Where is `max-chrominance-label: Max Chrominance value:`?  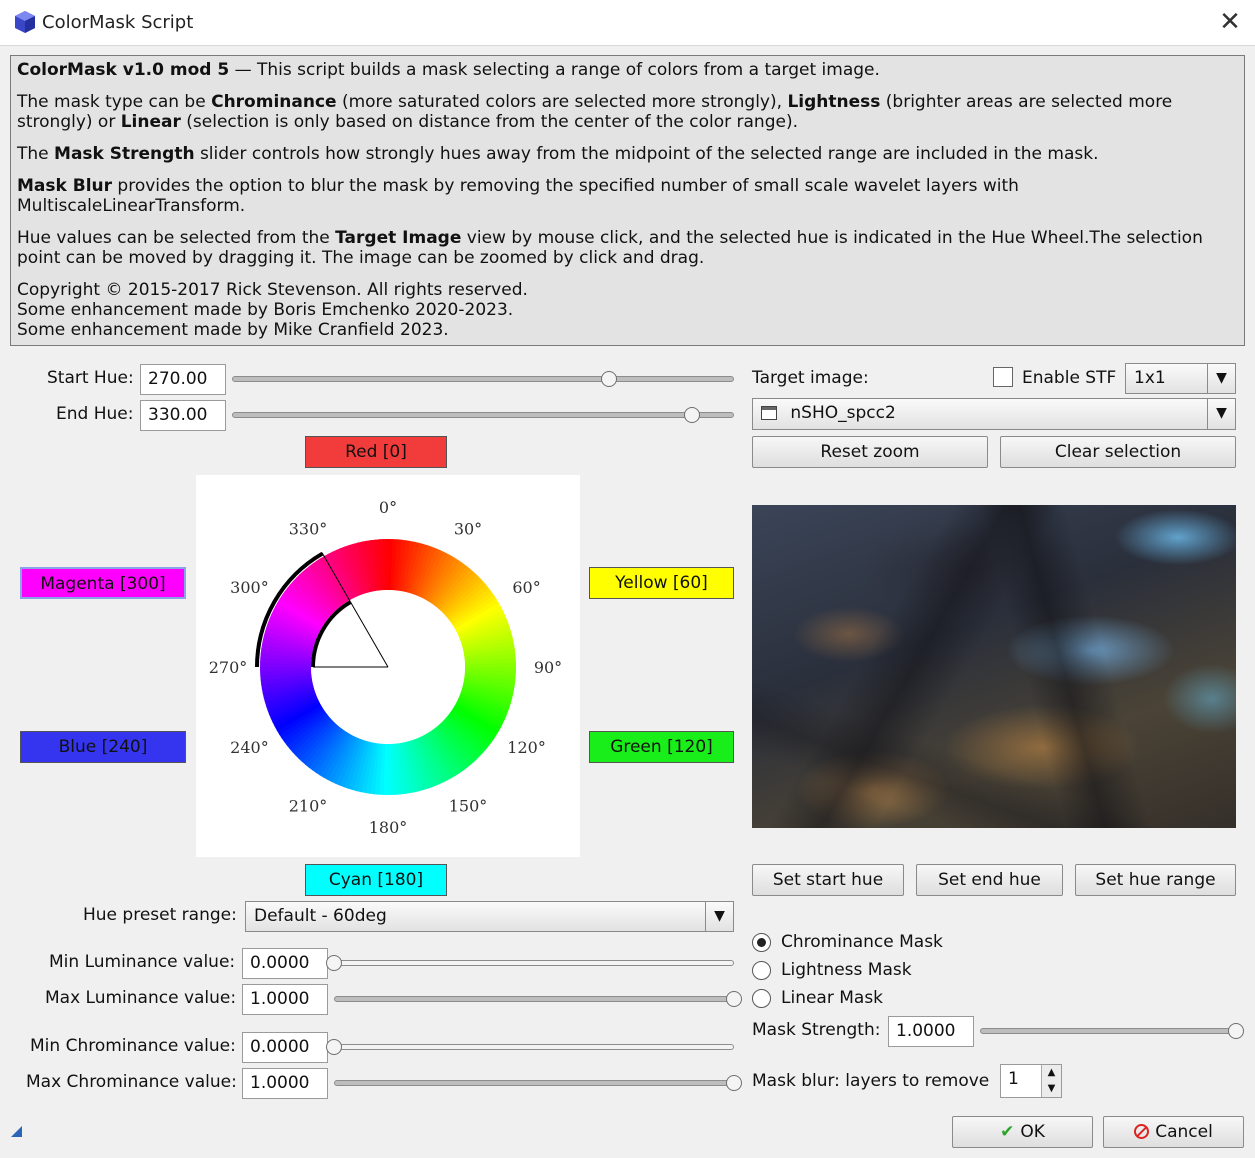 max-chrominance-label: Max Chrominance value: is located at coordinates (131, 1082).